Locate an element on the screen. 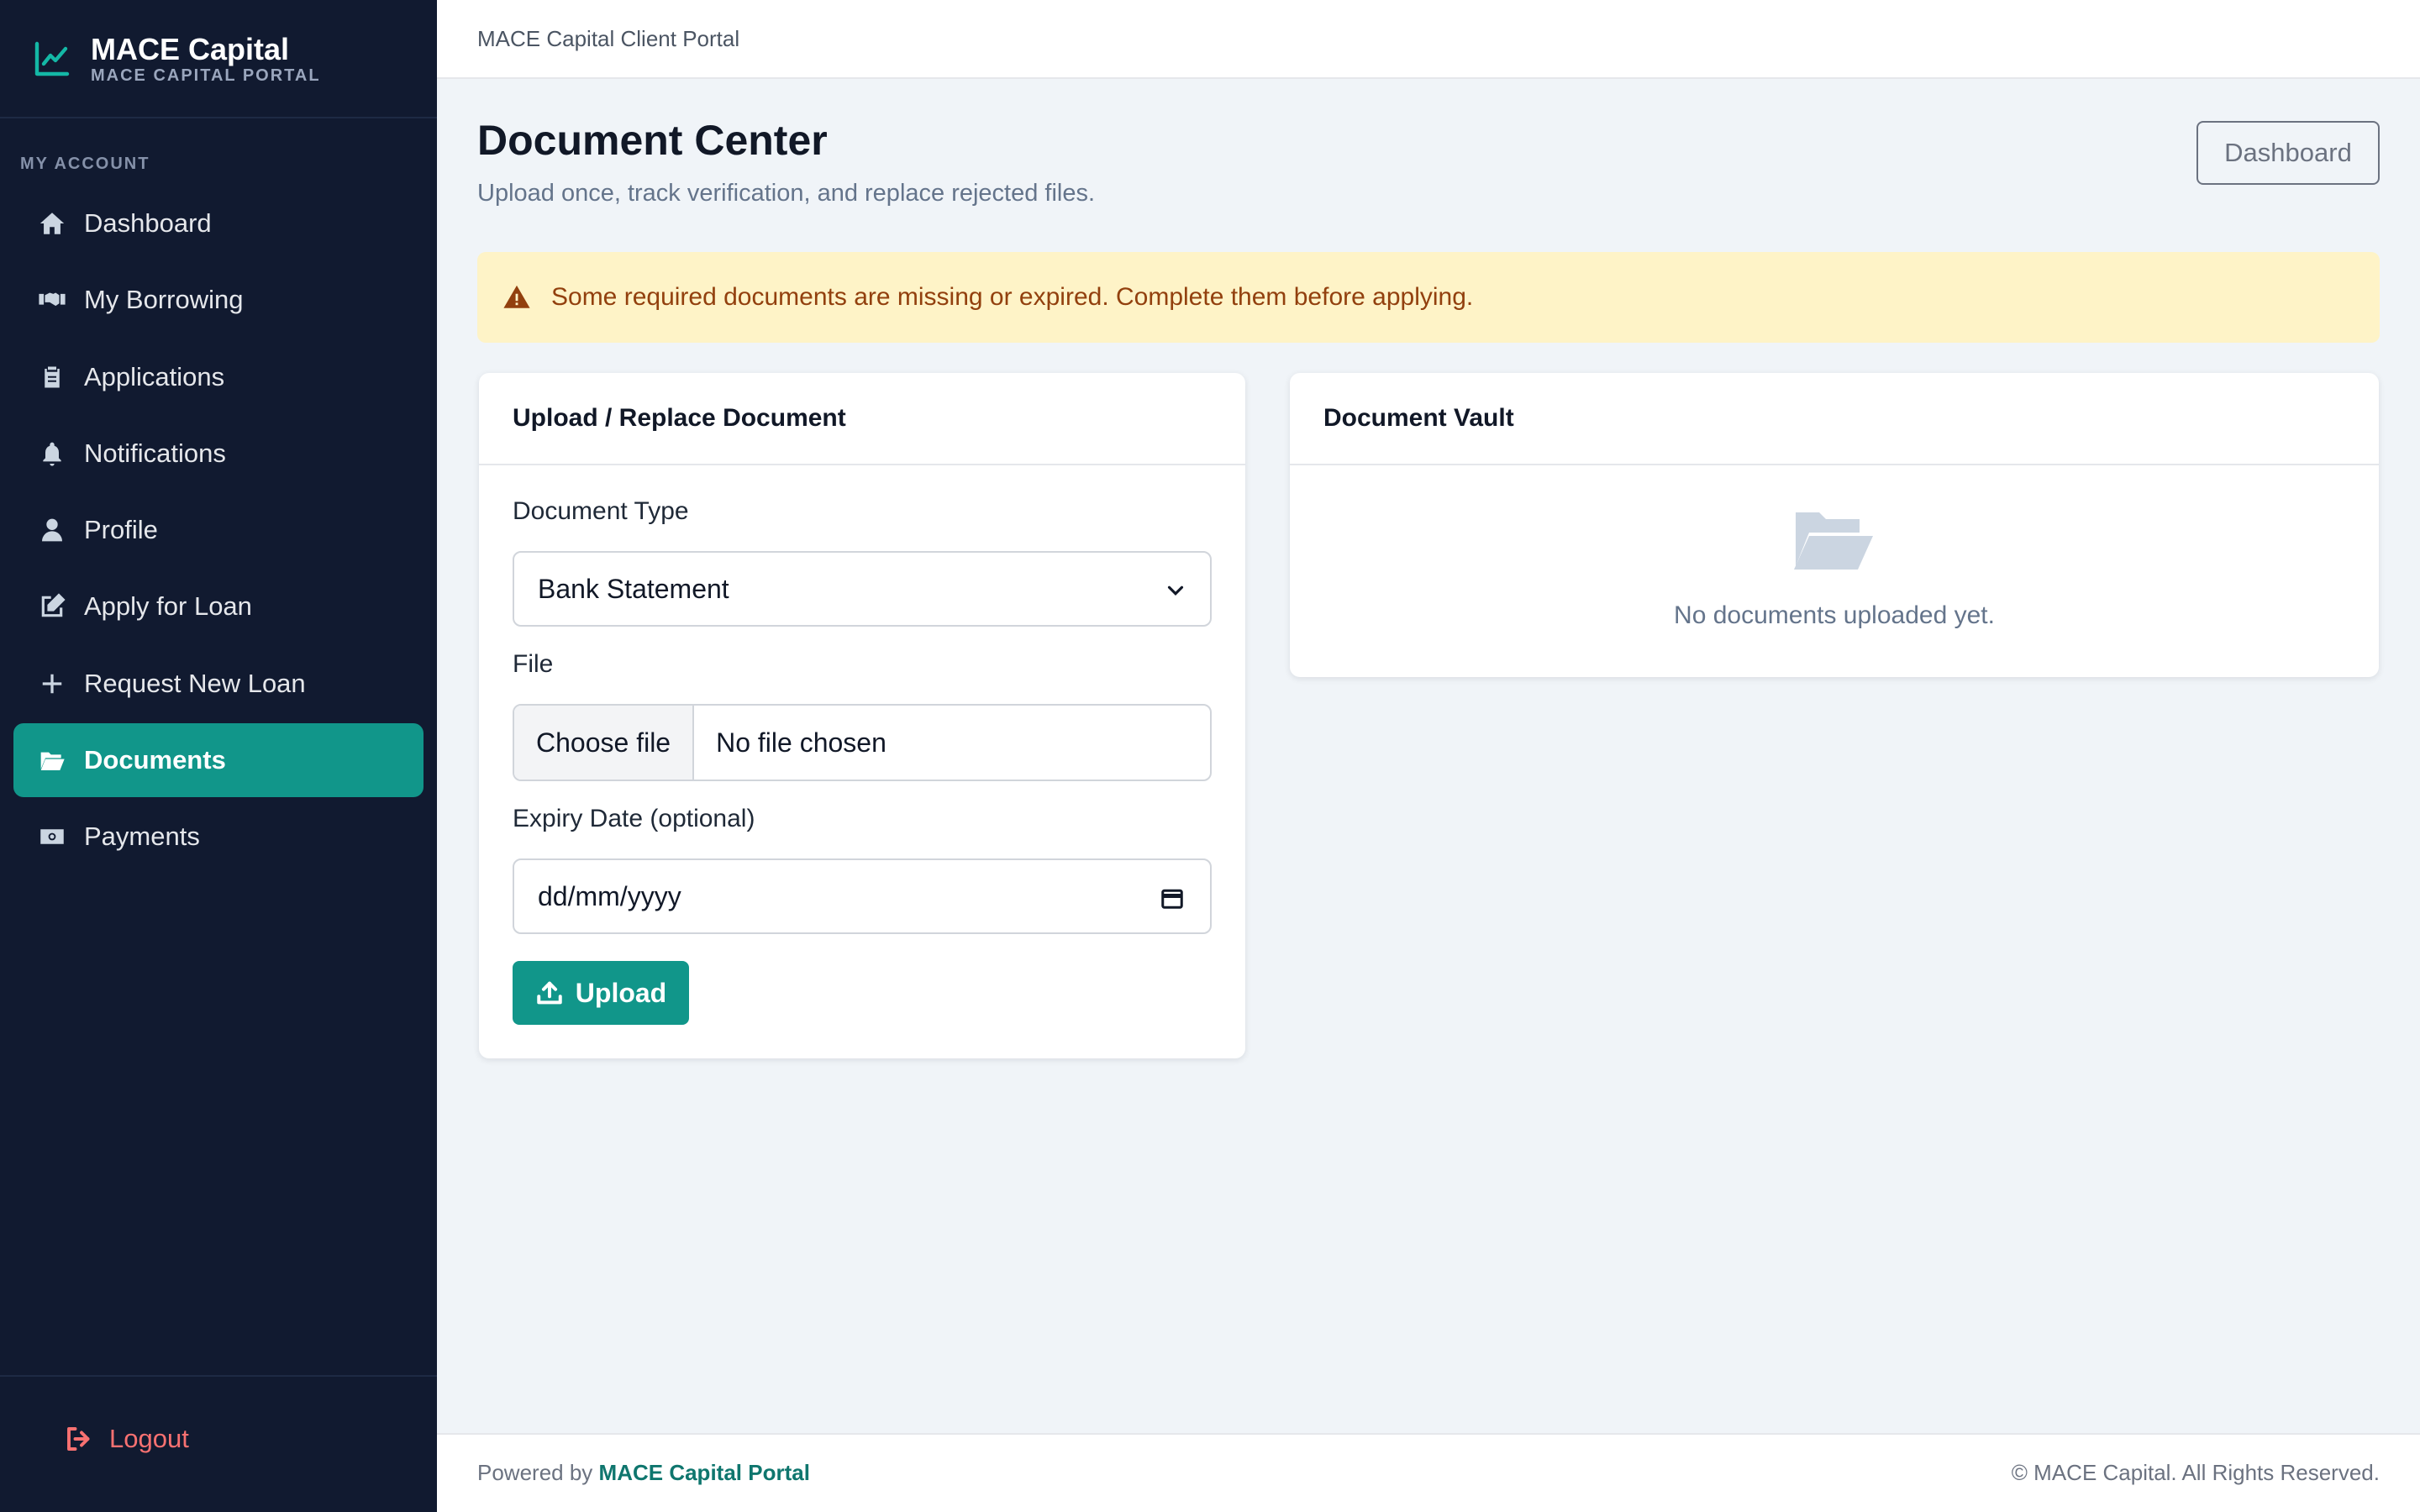 Image resolution: width=2420 pixels, height=1512 pixels. vault-card-header: Document Vault is located at coordinates (1834, 419).